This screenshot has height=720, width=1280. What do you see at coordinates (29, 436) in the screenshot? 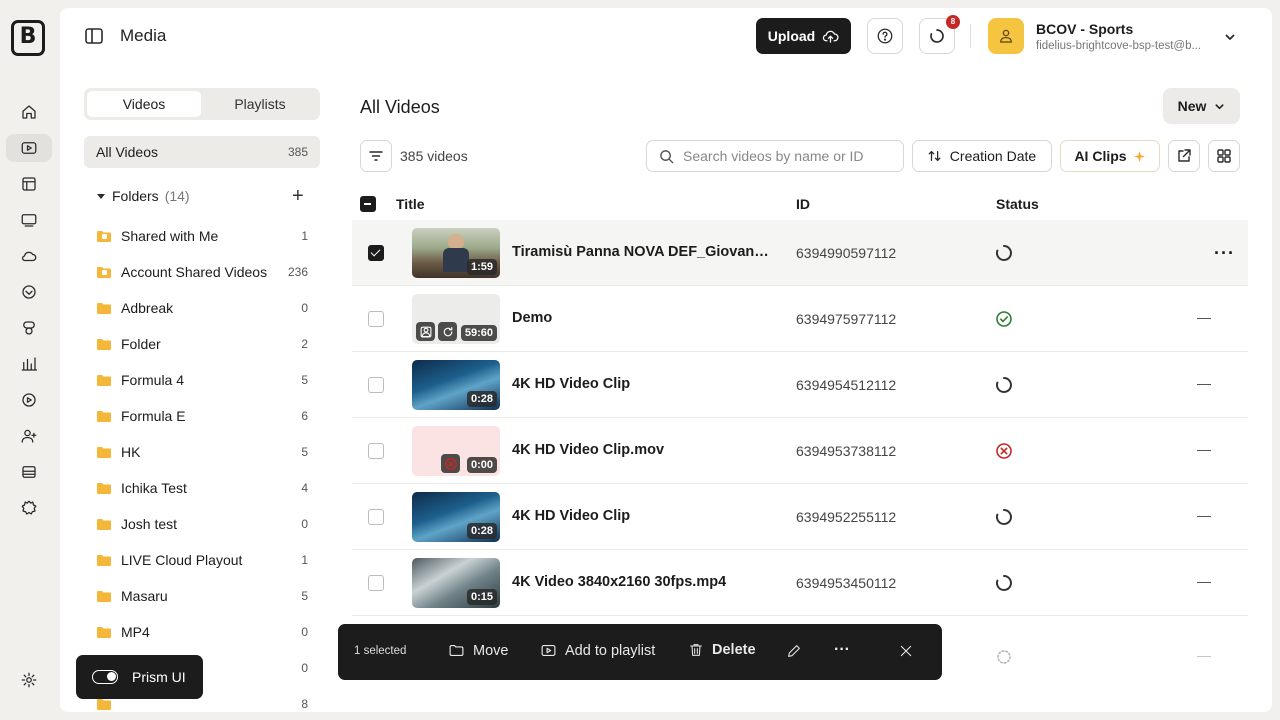
I see `users-icon` at bounding box center [29, 436].